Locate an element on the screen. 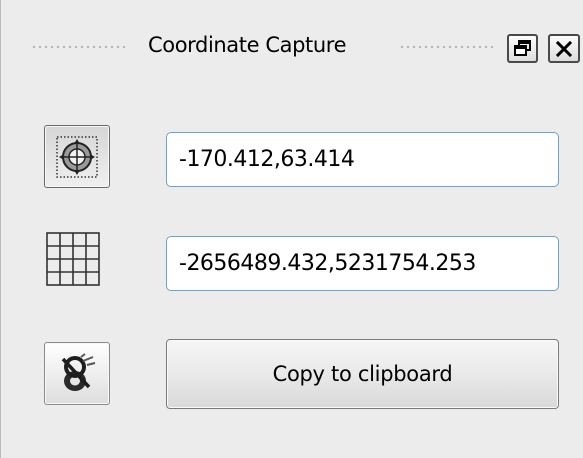  dock-title: Coordinate Capture is located at coordinates (247, 45).